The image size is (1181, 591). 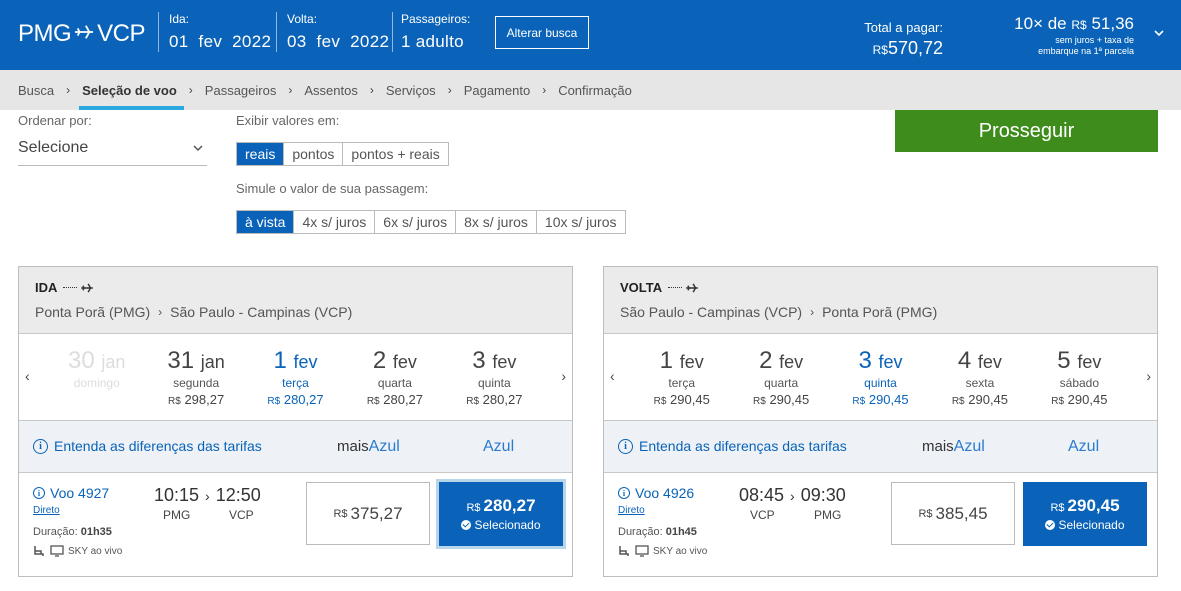 I want to click on sort-select: Selecione, so click(x=112, y=148).